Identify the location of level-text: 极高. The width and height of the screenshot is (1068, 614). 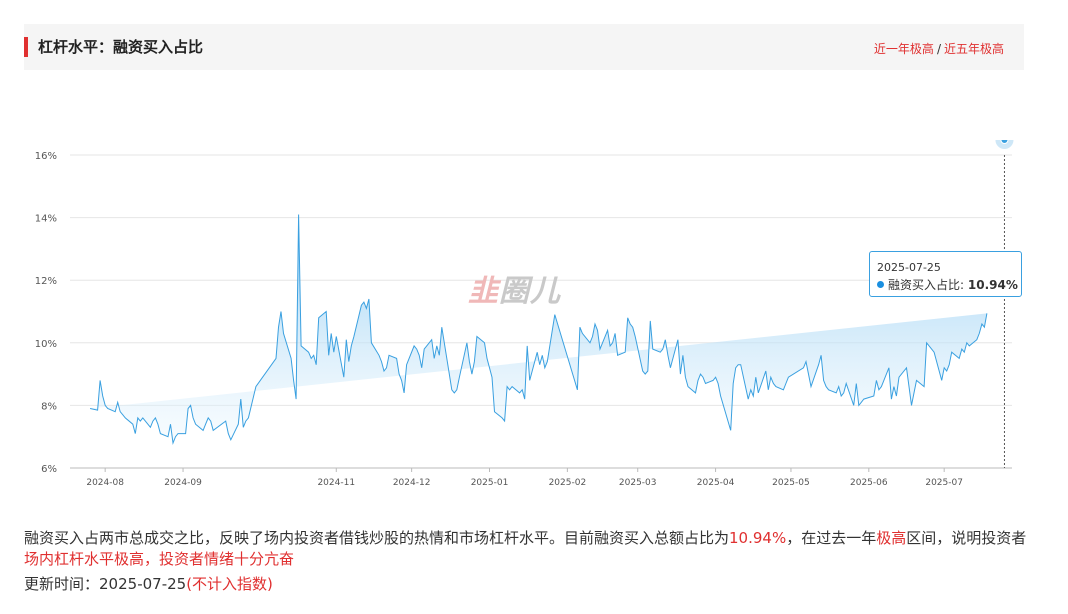
(891, 538).